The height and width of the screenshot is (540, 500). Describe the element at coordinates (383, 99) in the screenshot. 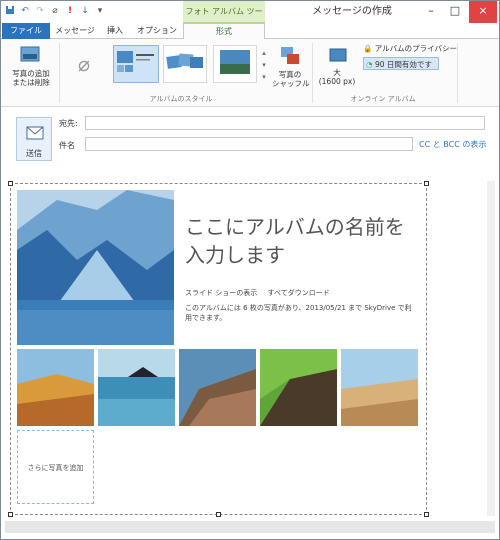

I see `online-album-group-label: オンライン アルバム` at that location.